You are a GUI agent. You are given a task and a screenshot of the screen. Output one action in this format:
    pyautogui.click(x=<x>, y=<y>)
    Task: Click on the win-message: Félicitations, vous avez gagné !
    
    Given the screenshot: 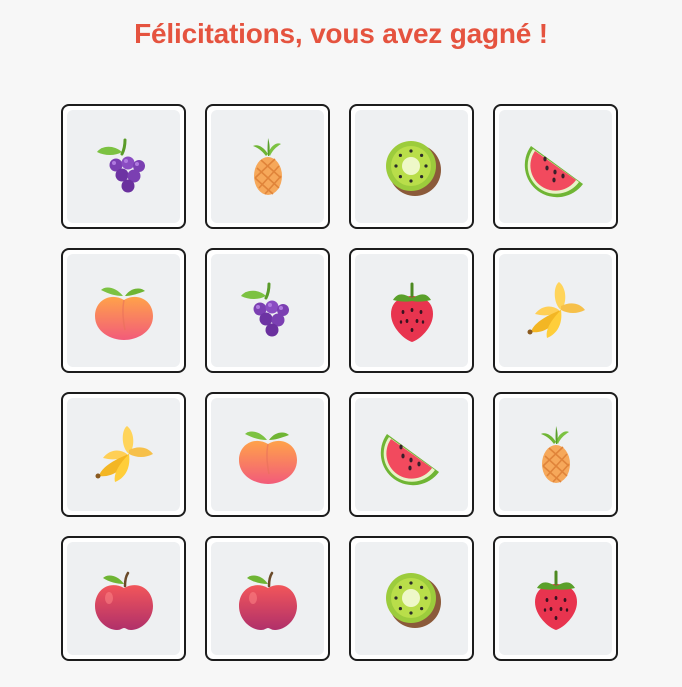 What is the action you would take?
    pyautogui.click(x=341, y=33)
    